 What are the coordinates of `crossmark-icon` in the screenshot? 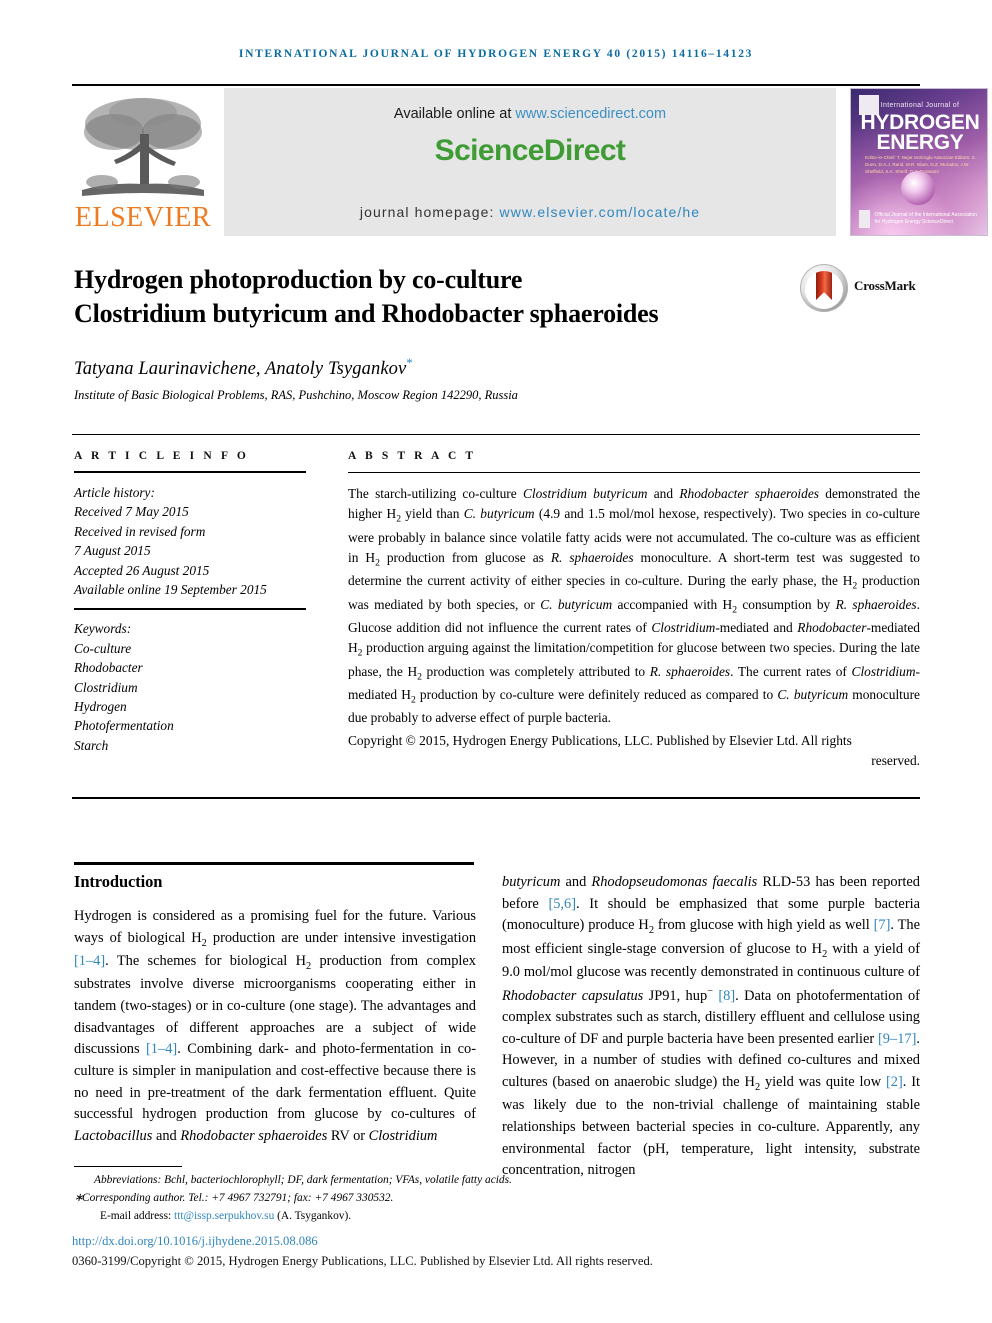 It's located at (824, 288).